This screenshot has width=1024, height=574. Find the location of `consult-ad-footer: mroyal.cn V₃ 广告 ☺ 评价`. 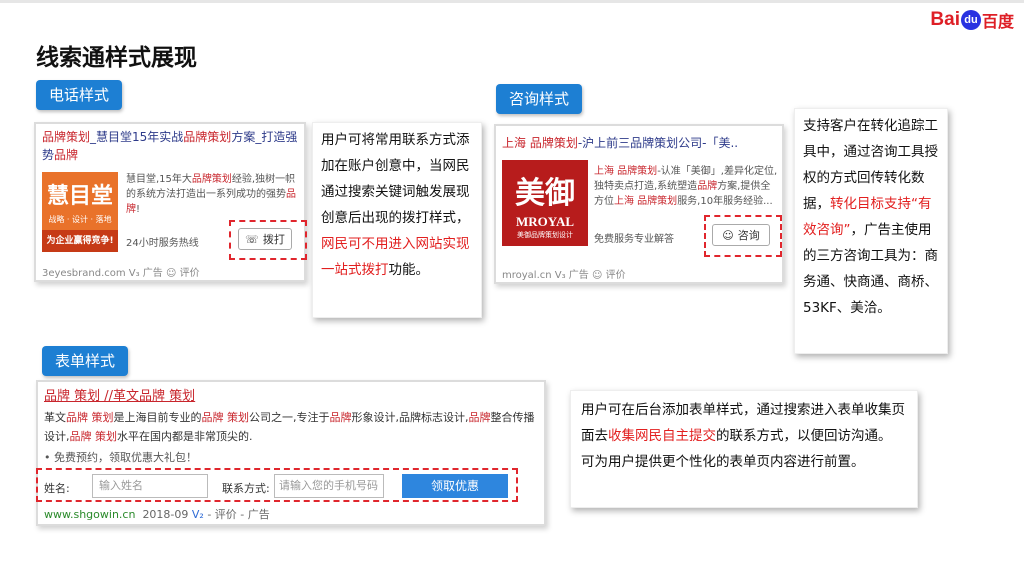

consult-ad-footer: mroyal.cn V₃ 广告 ☺ 评价 is located at coordinates (564, 275).